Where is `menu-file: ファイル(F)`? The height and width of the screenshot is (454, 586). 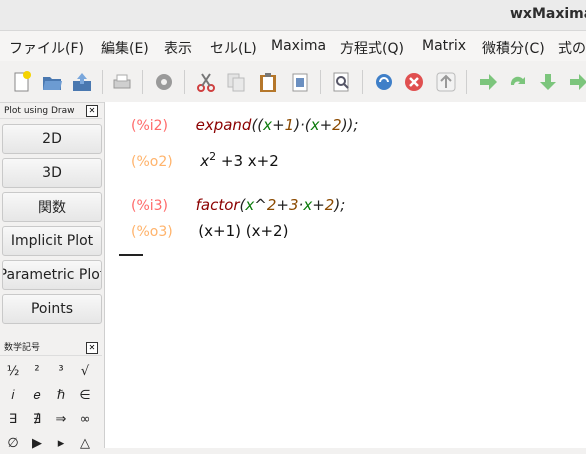 menu-file: ファイル(F) is located at coordinates (46, 48).